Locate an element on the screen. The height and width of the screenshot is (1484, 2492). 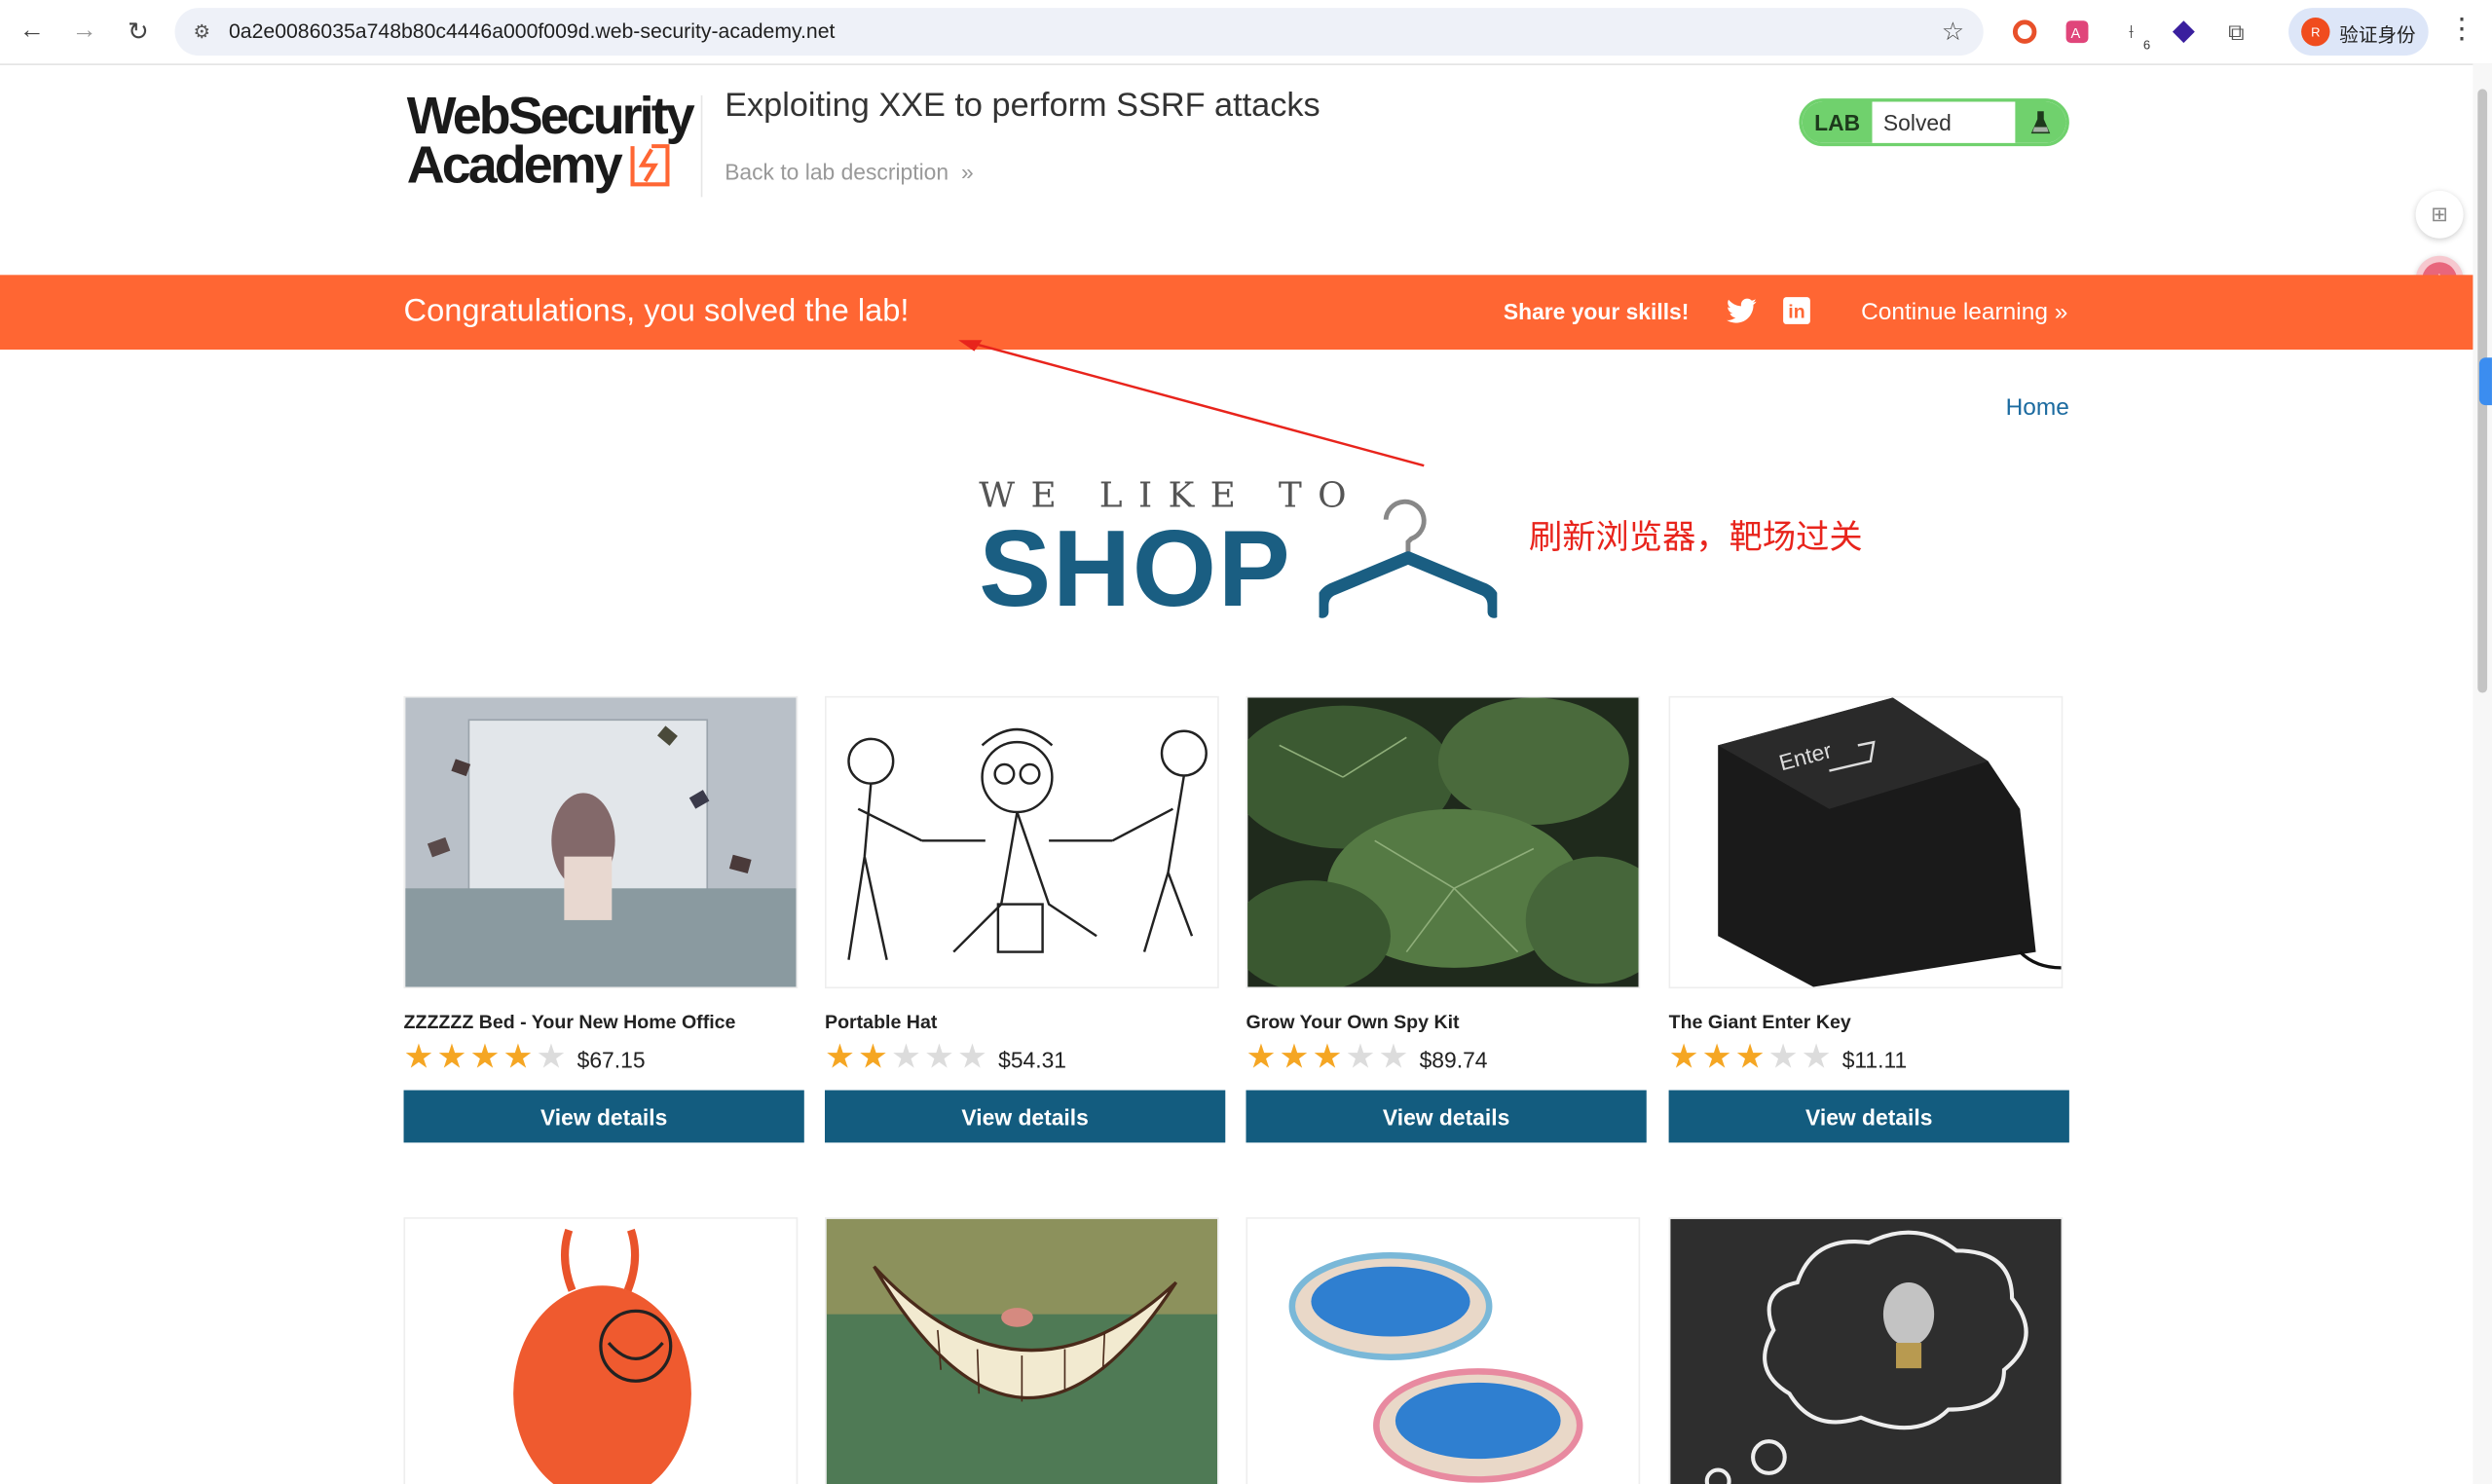
product-rating: ★ ★ ★ ★ ★ $54.31 is located at coordinates (1025, 1056).